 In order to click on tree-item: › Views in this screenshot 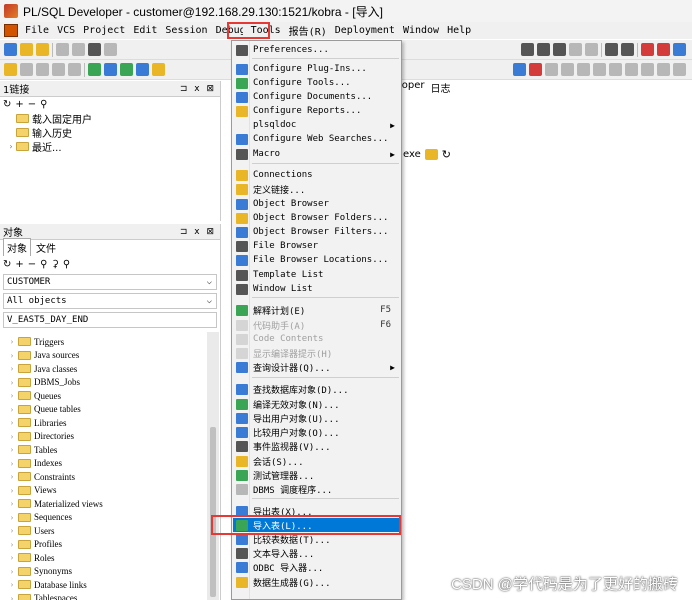, I will do `click(106, 491)`.